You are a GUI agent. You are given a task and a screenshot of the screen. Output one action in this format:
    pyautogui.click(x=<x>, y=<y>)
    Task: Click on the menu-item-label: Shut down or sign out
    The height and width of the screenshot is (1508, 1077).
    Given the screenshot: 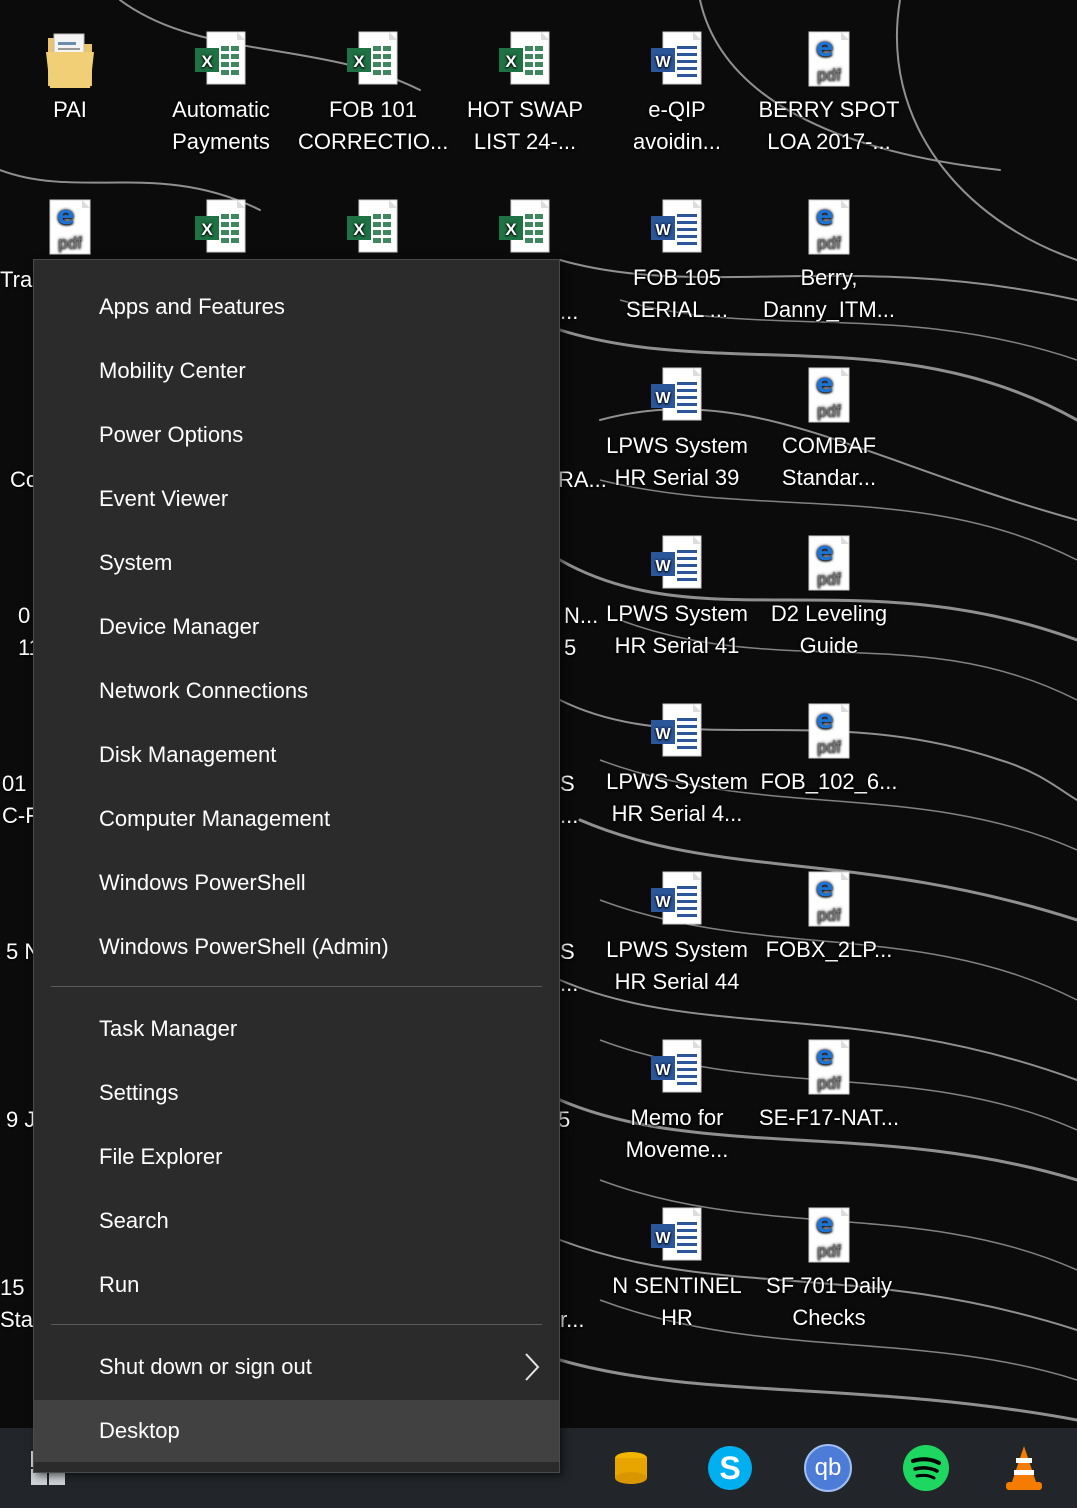 What is the action you would take?
    pyautogui.click(x=205, y=1366)
    